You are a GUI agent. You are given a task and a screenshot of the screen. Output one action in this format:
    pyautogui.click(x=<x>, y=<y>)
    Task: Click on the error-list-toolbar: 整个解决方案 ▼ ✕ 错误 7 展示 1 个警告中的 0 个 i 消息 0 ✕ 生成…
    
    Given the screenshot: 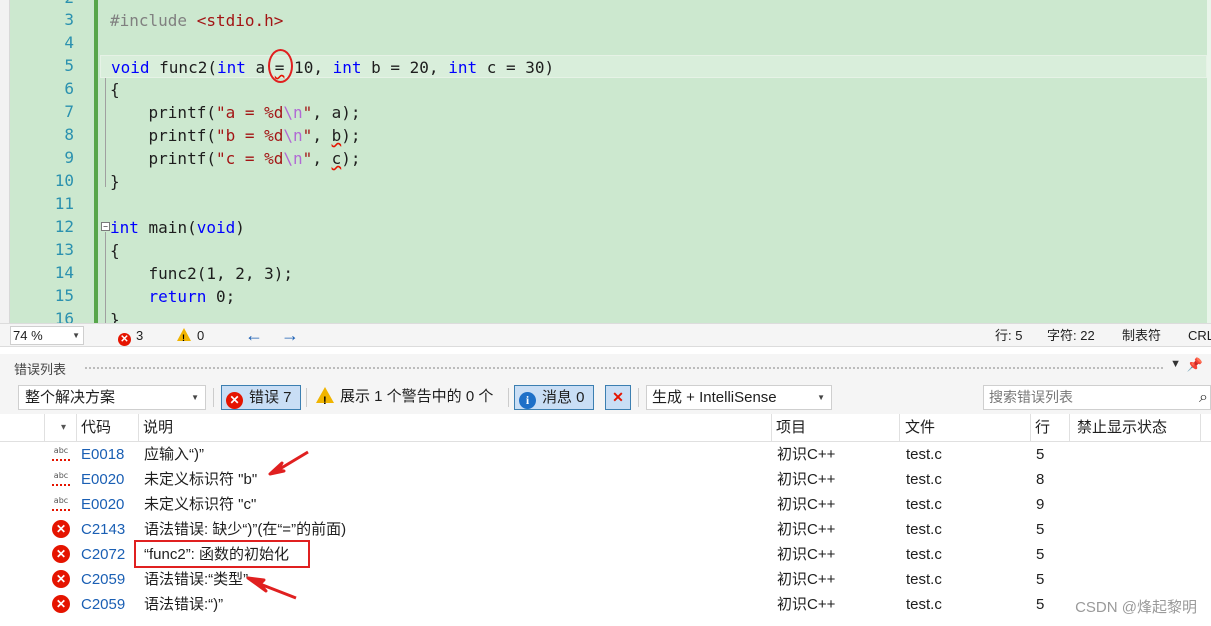 What is the action you would take?
    pyautogui.click(x=605, y=397)
    